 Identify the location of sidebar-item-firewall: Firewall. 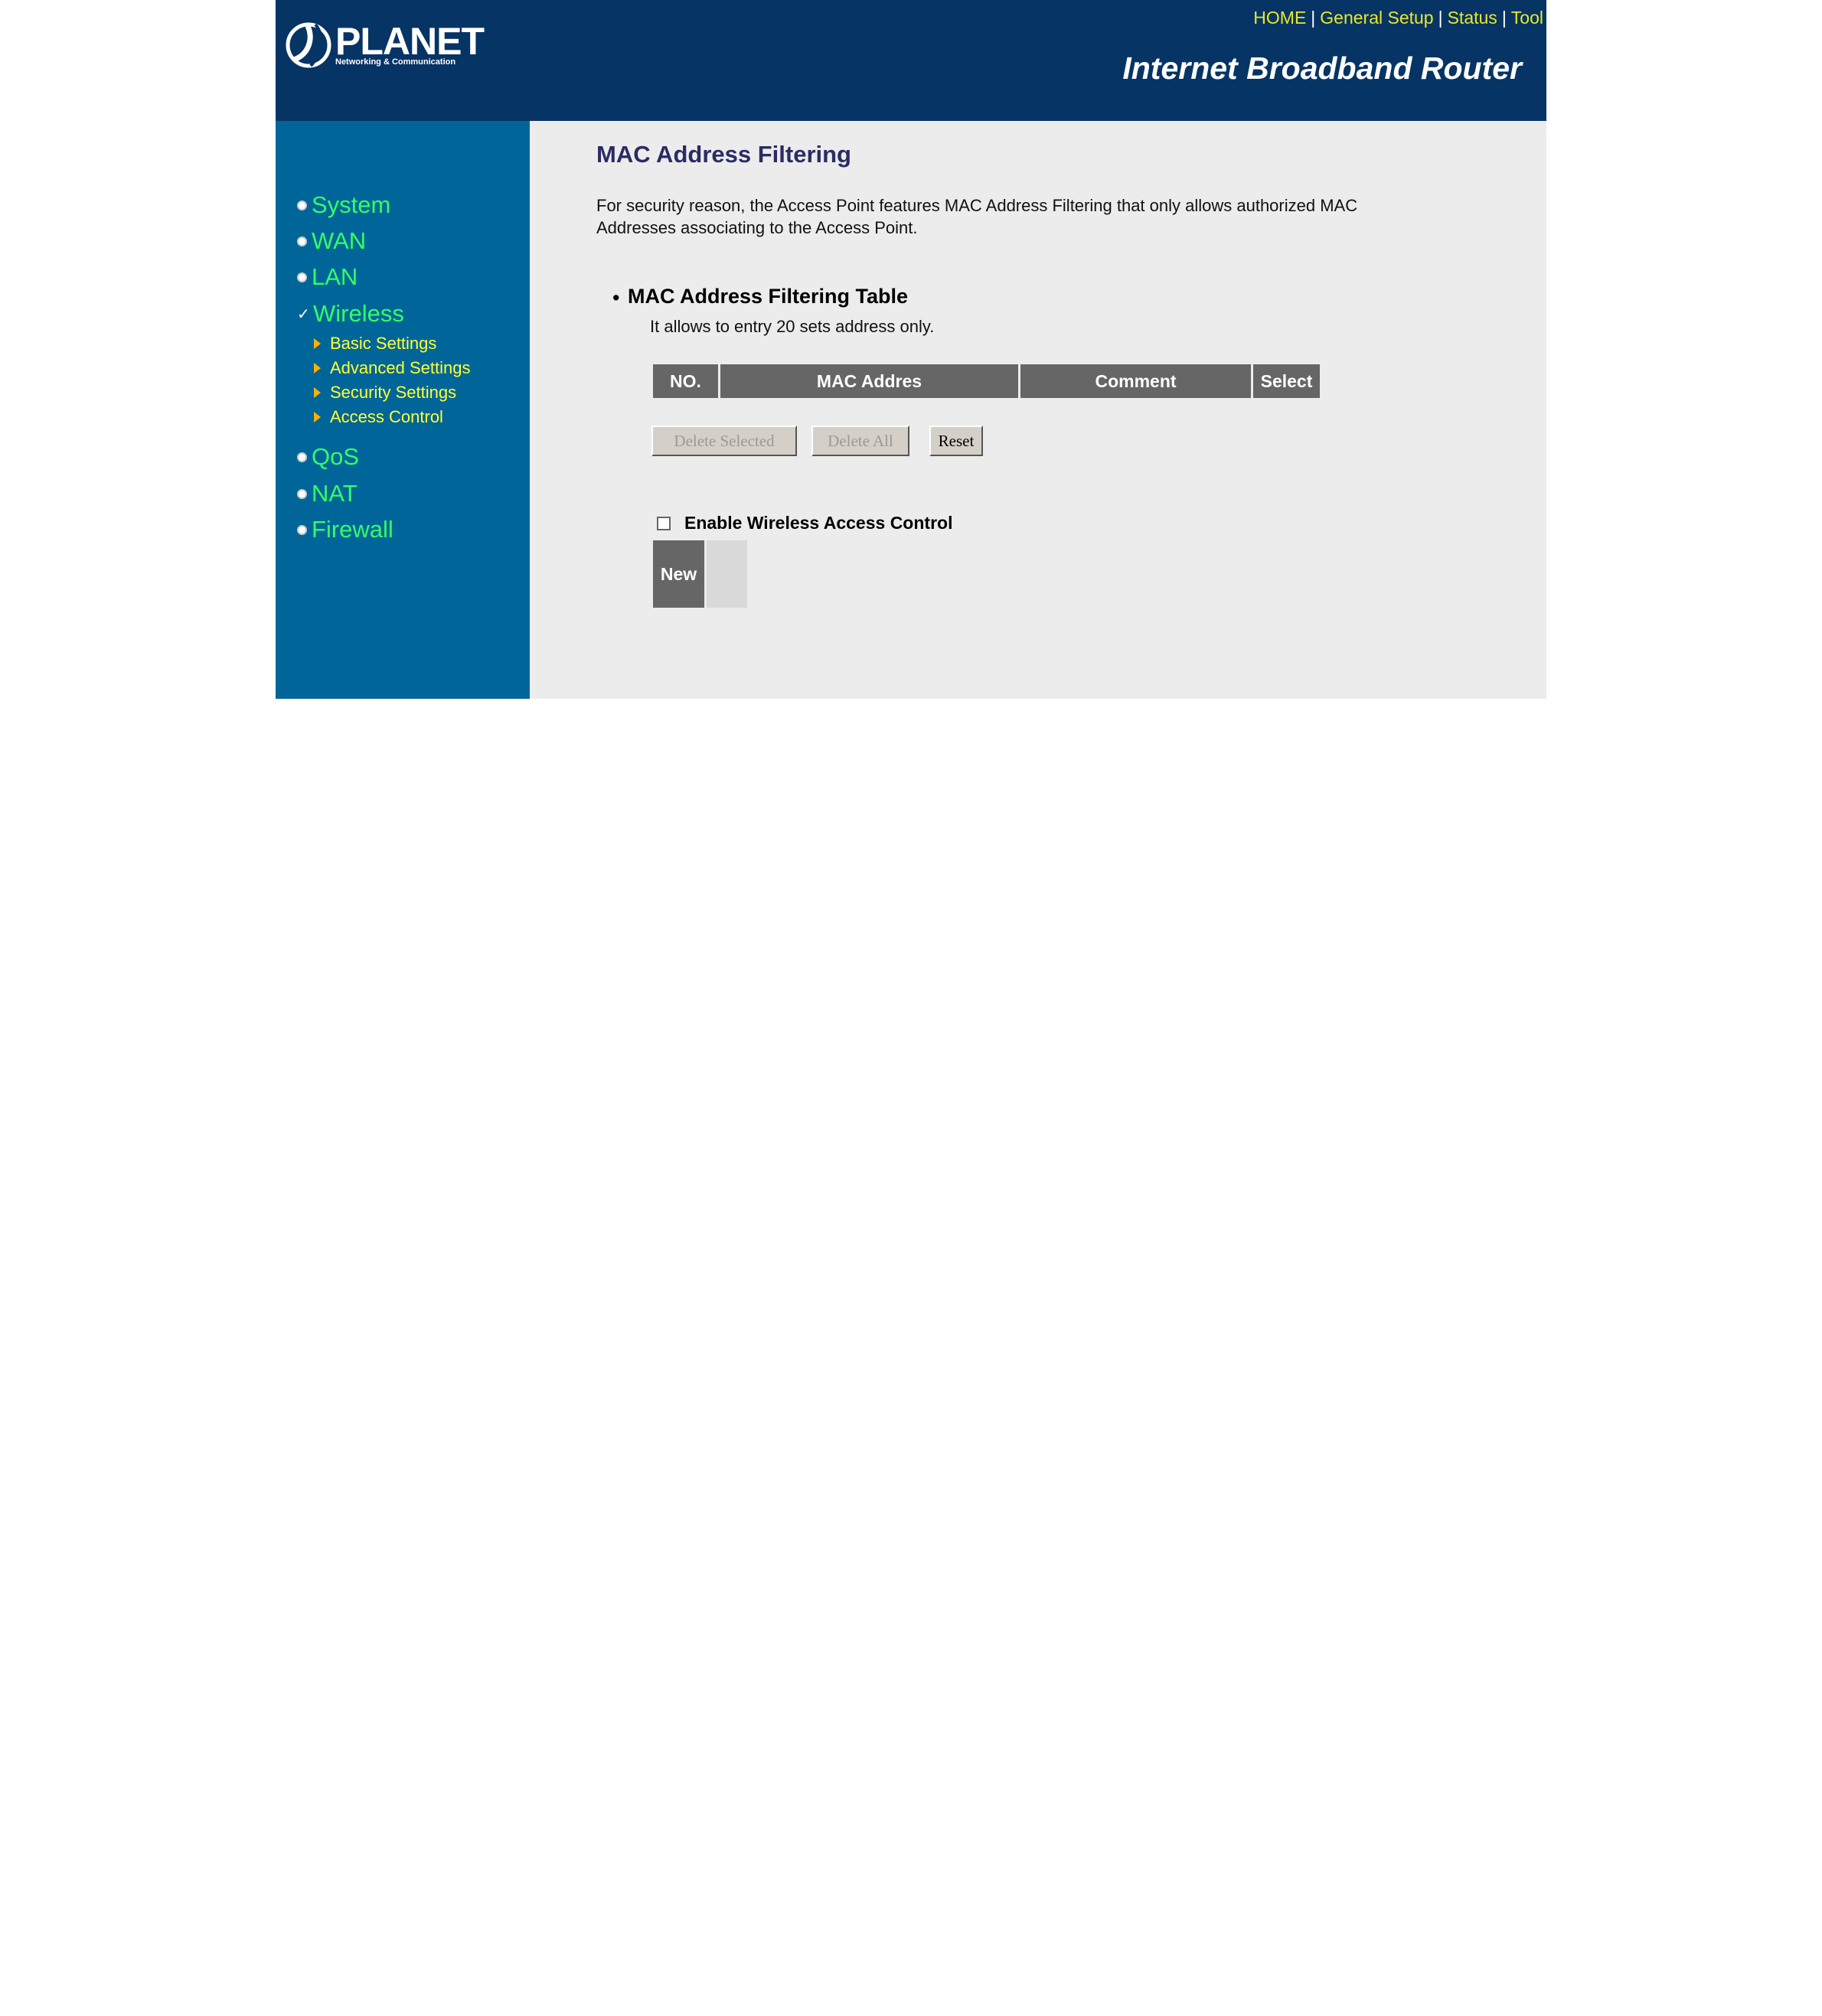
(345, 529).